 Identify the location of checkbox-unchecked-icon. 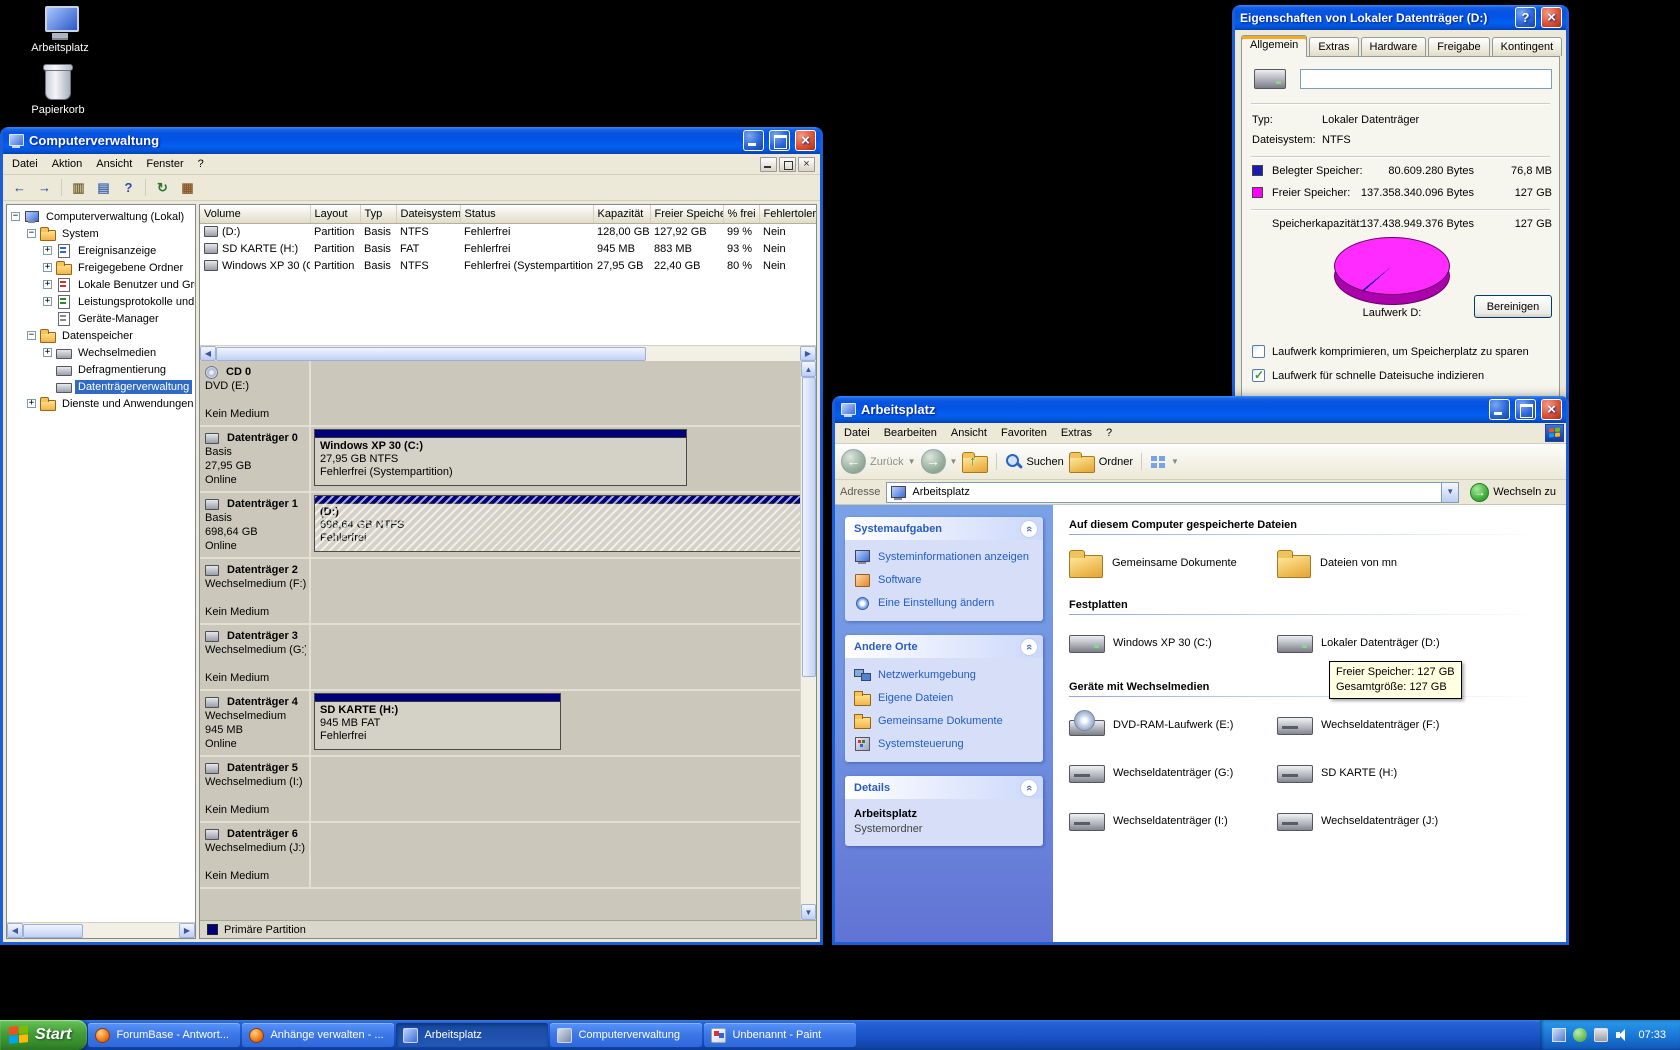
(1258, 351).